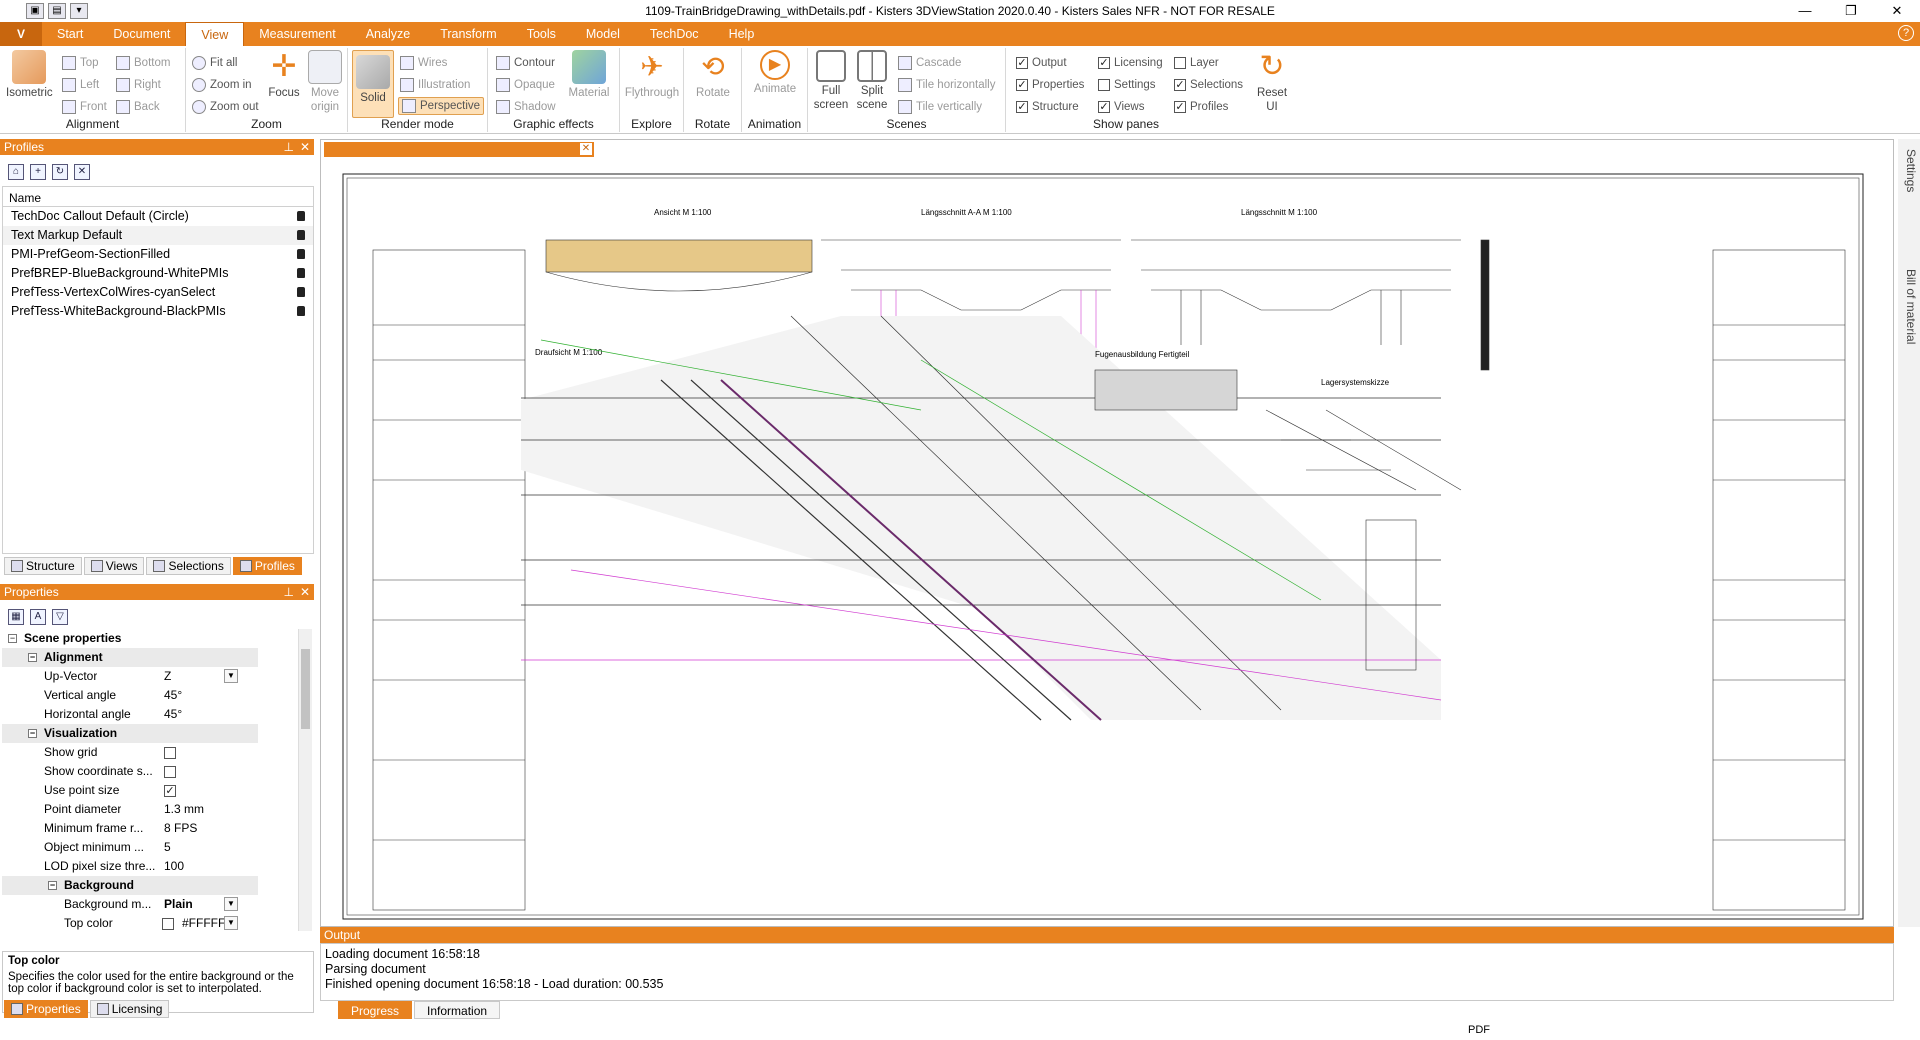 Image resolution: width=1920 pixels, height=1040 pixels. Describe the element at coordinates (38, 617) in the screenshot. I see `alphabetical-icon: A` at that location.